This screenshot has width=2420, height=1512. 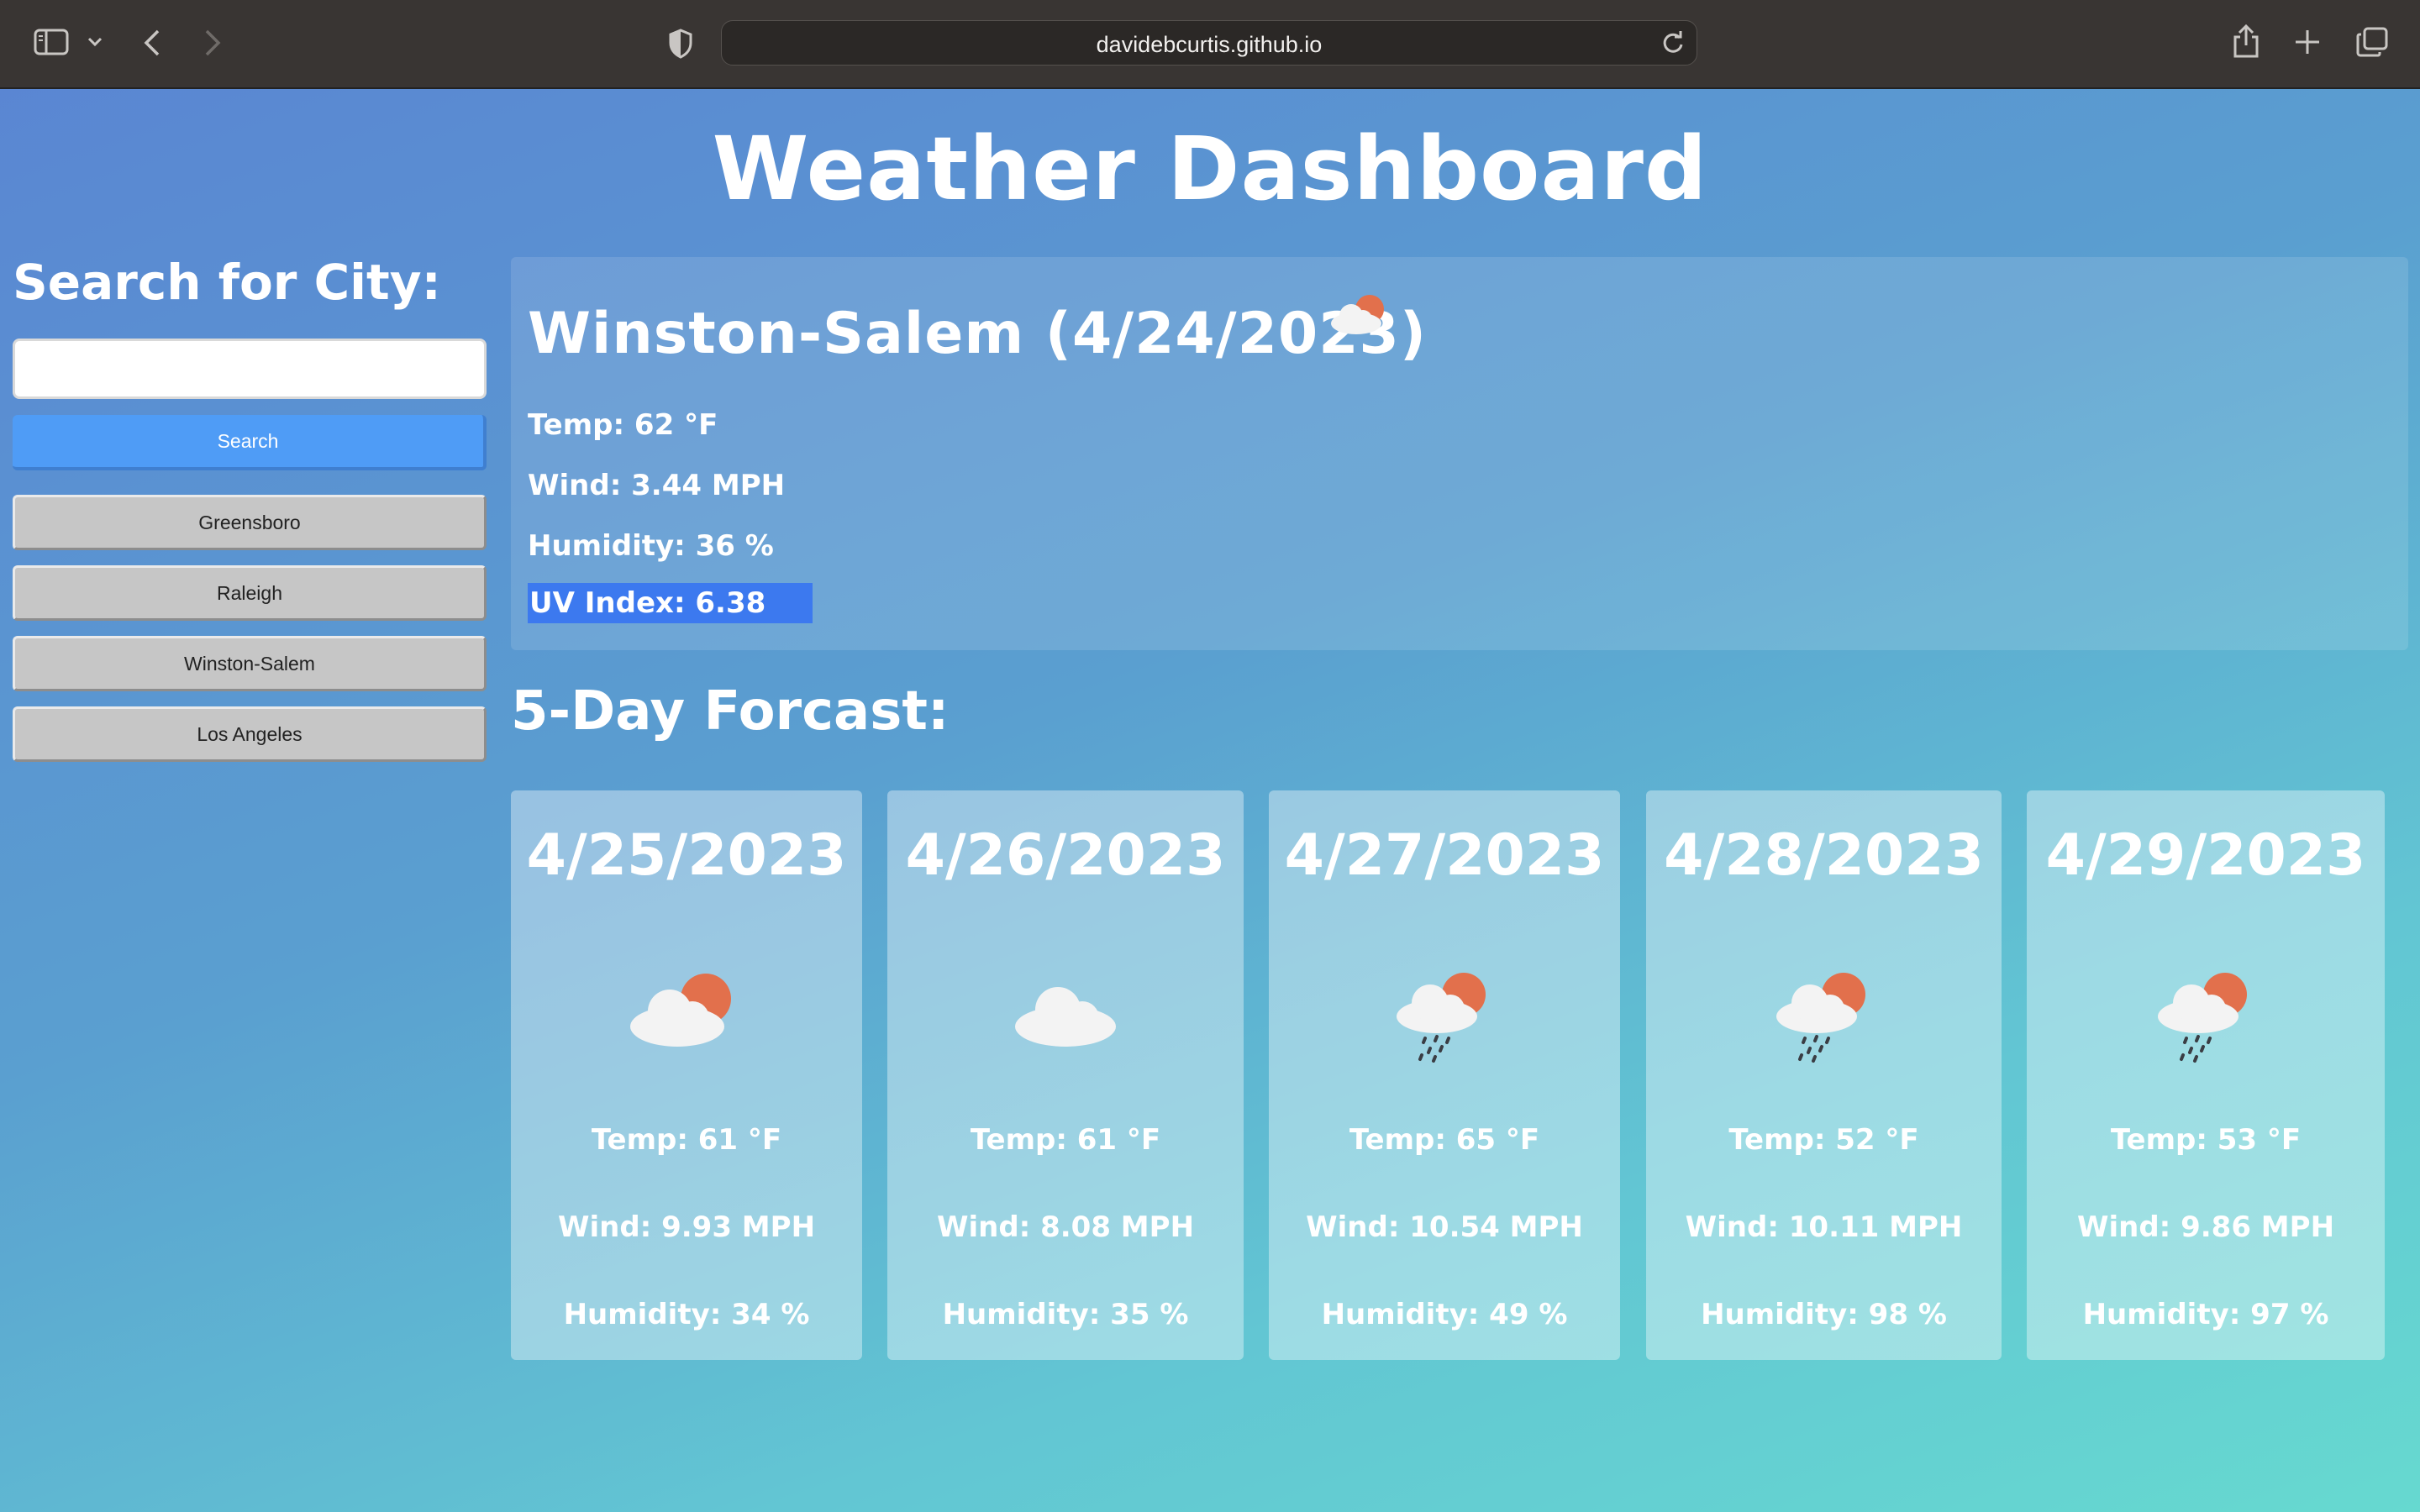 I want to click on forecast-humidity: Humidity: 35 %, so click(x=1065, y=1314).